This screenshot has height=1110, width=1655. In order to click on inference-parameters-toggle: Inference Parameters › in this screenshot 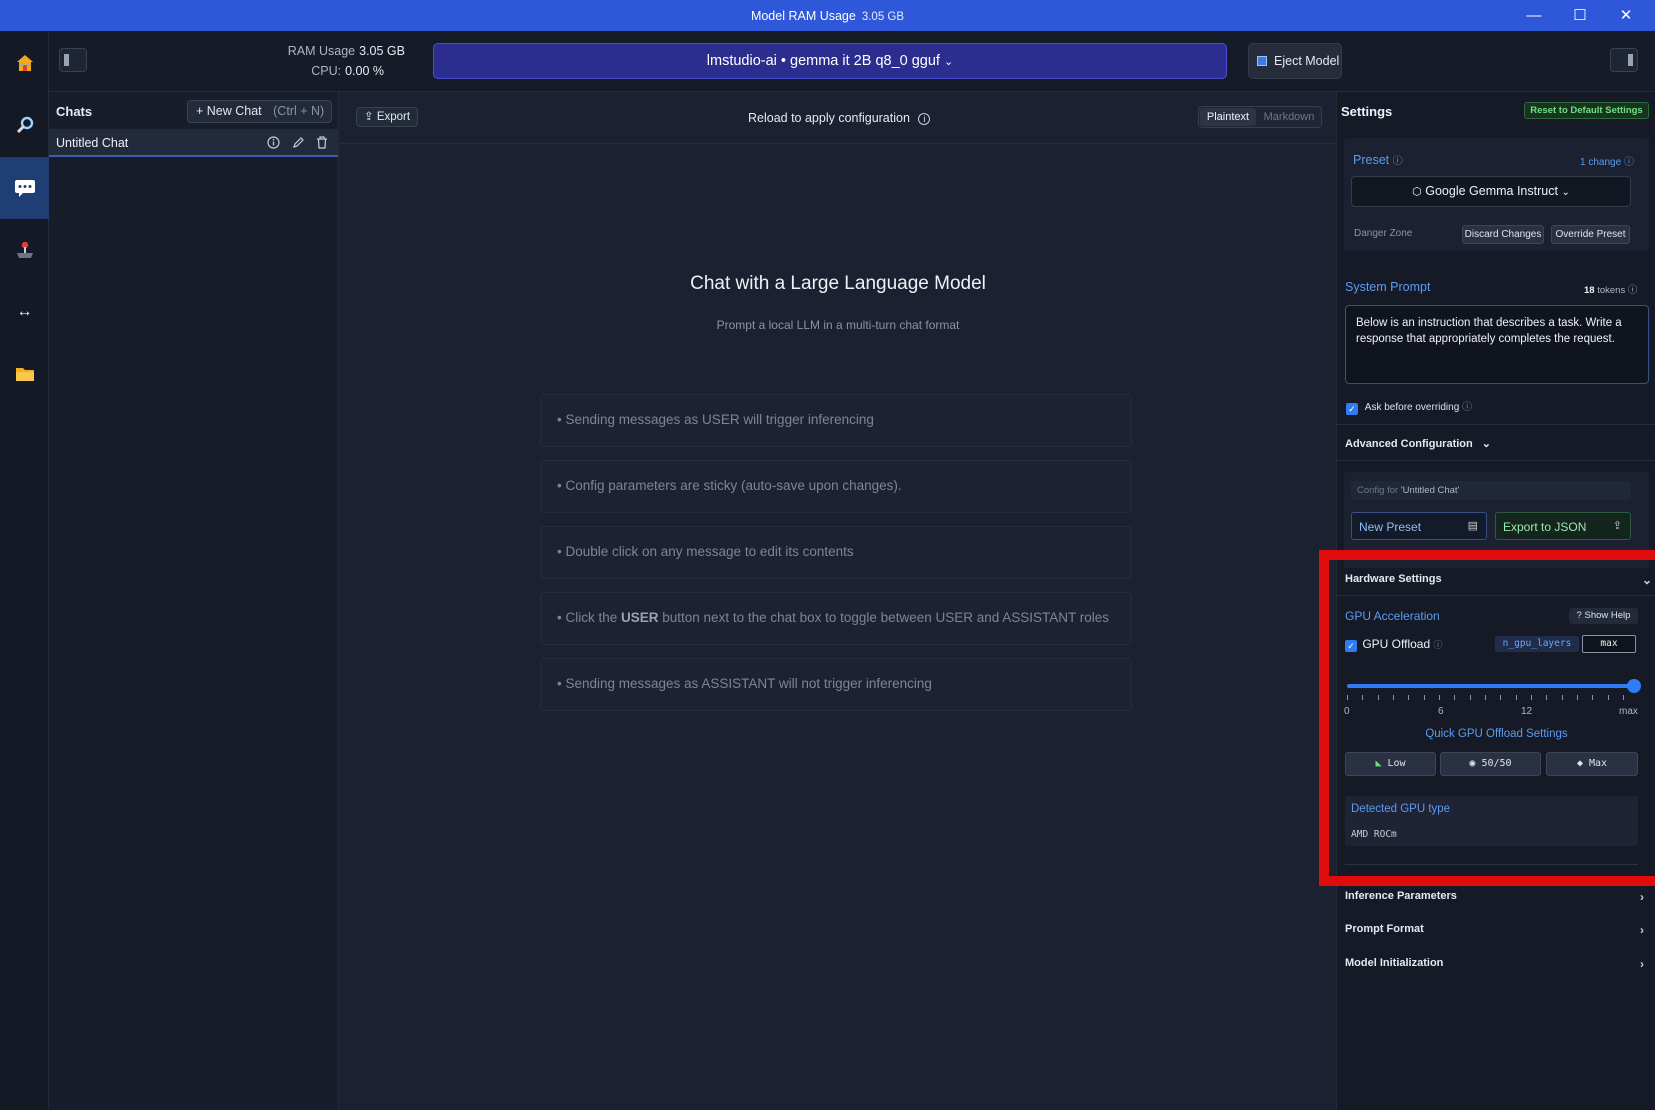, I will do `click(1496, 897)`.